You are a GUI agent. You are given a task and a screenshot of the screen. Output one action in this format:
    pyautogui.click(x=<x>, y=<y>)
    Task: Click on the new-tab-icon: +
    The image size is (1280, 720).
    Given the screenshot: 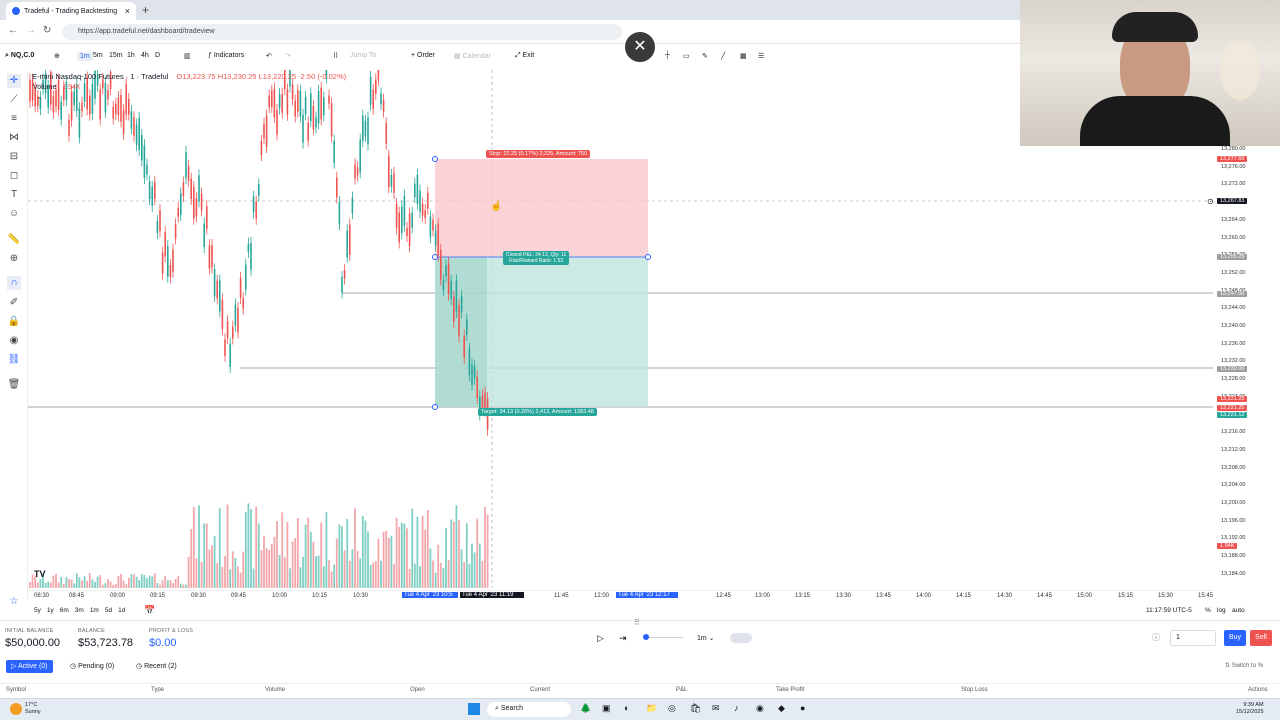 What is the action you would take?
    pyautogui.click(x=145, y=10)
    